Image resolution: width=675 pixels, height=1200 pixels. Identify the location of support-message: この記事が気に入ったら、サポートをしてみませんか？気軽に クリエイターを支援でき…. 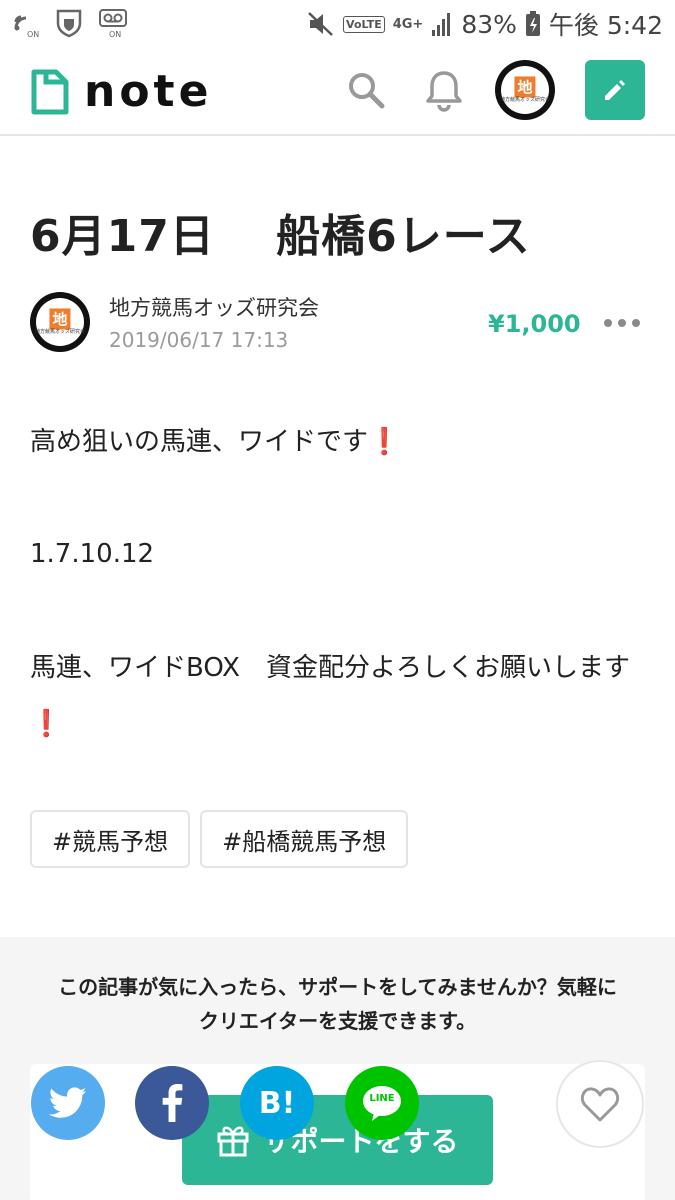
(337, 1004).